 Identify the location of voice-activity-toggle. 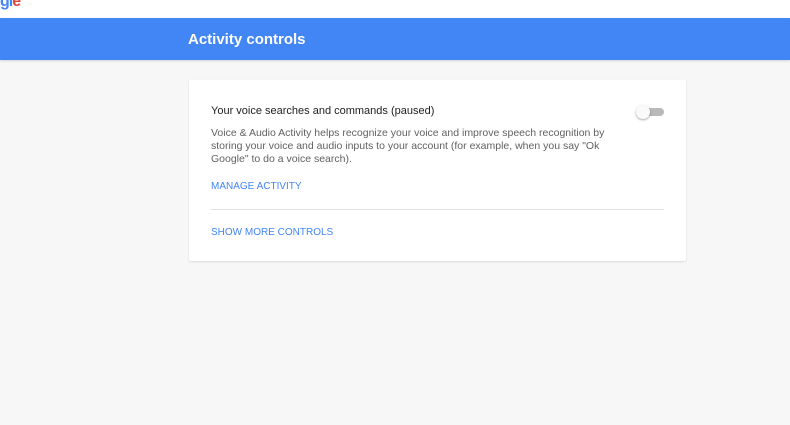
(650, 112).